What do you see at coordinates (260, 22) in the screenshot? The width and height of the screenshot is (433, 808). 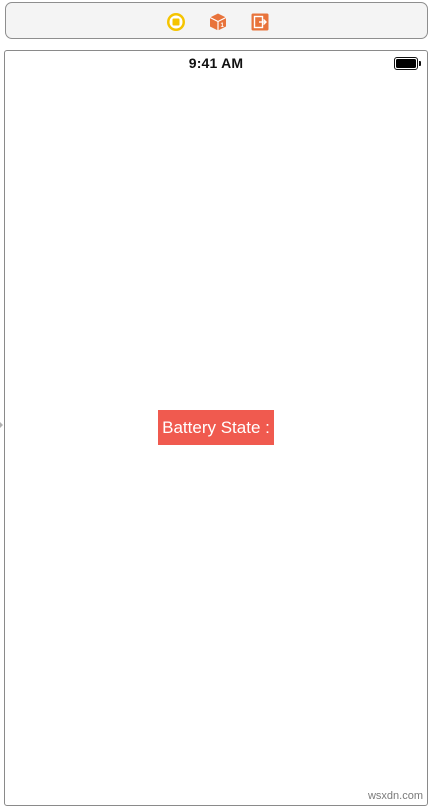 I see `exit-icon` at bounding box center [260, 22].